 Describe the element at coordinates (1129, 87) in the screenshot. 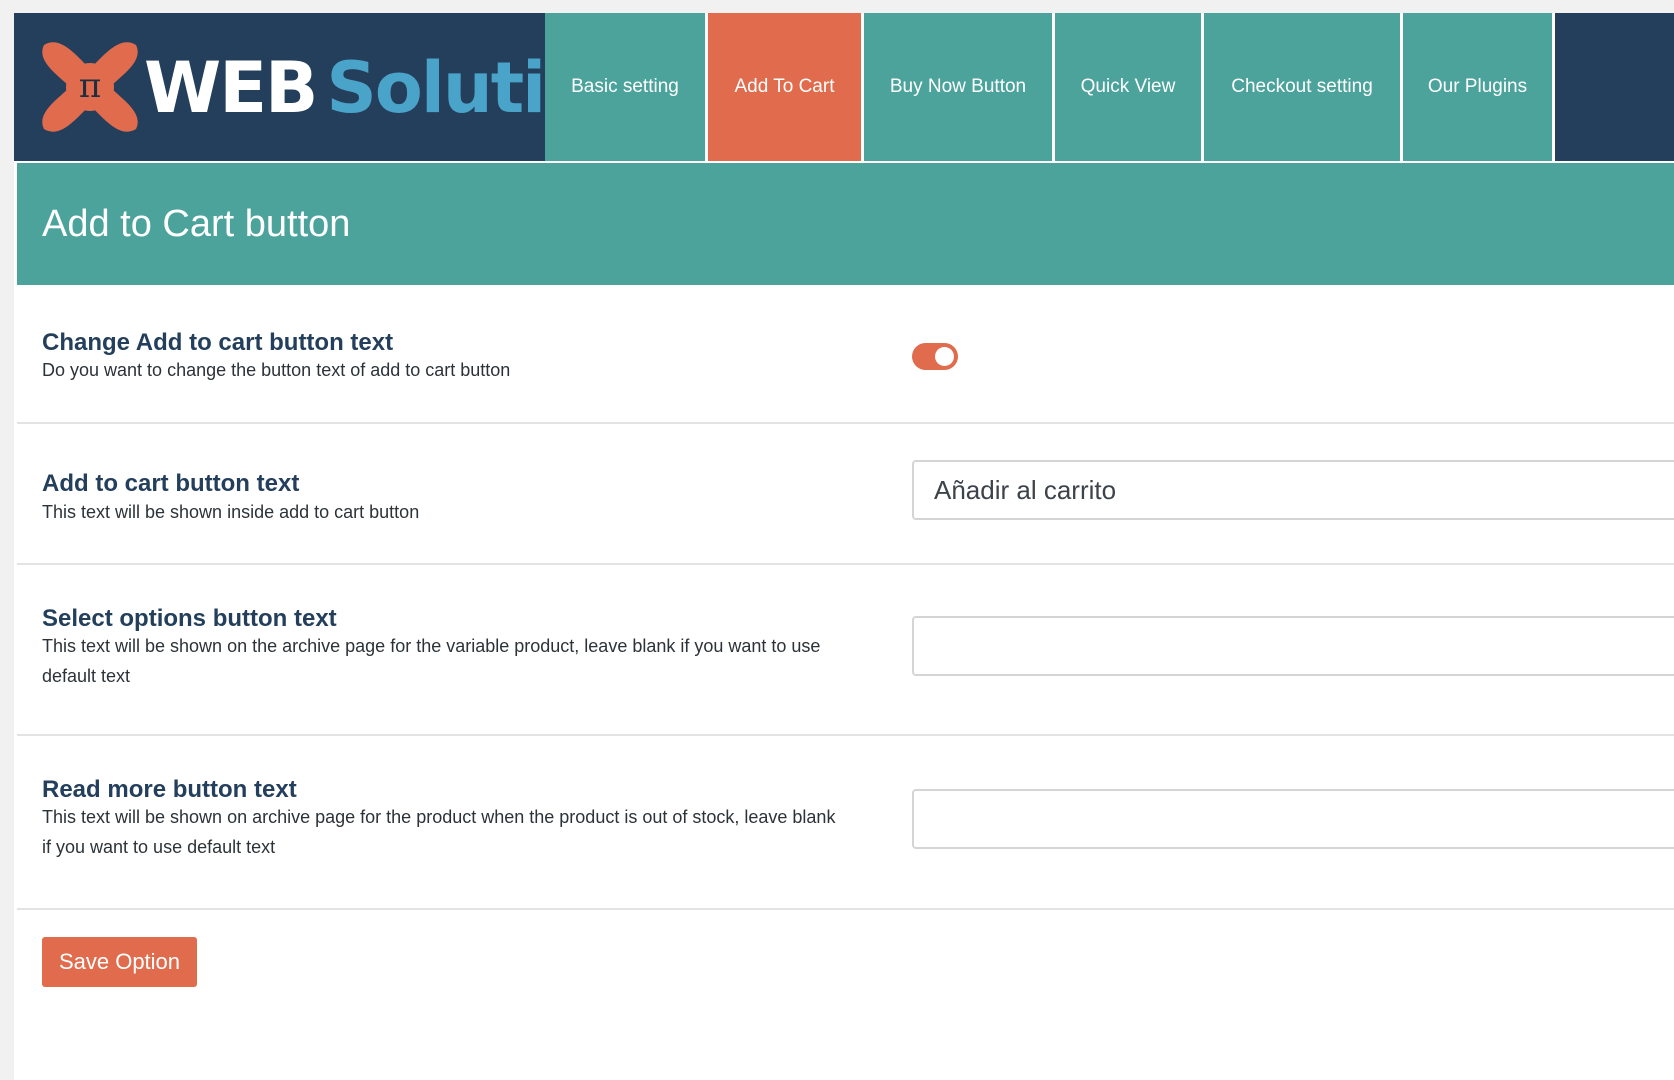

I see `tab-quick-view: Quick View` at that location.